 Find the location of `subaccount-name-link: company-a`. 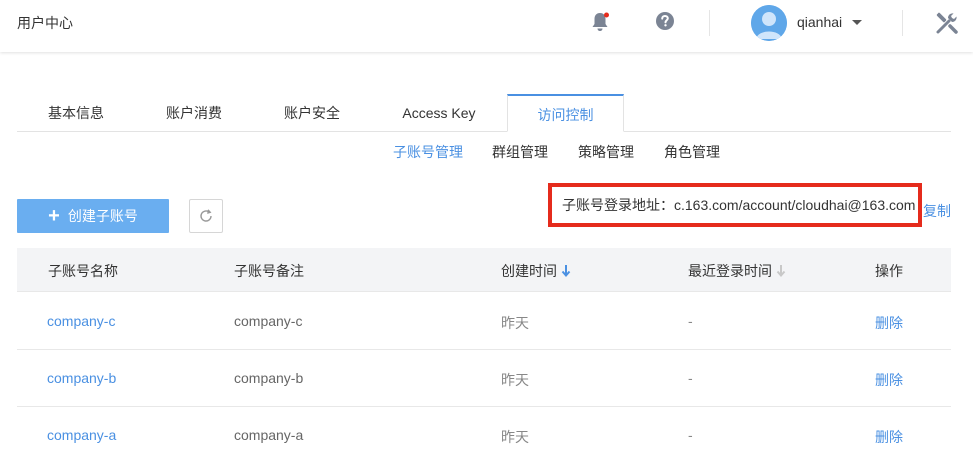

subaccount-name-link: company-a is located at coordinates (81, 435).